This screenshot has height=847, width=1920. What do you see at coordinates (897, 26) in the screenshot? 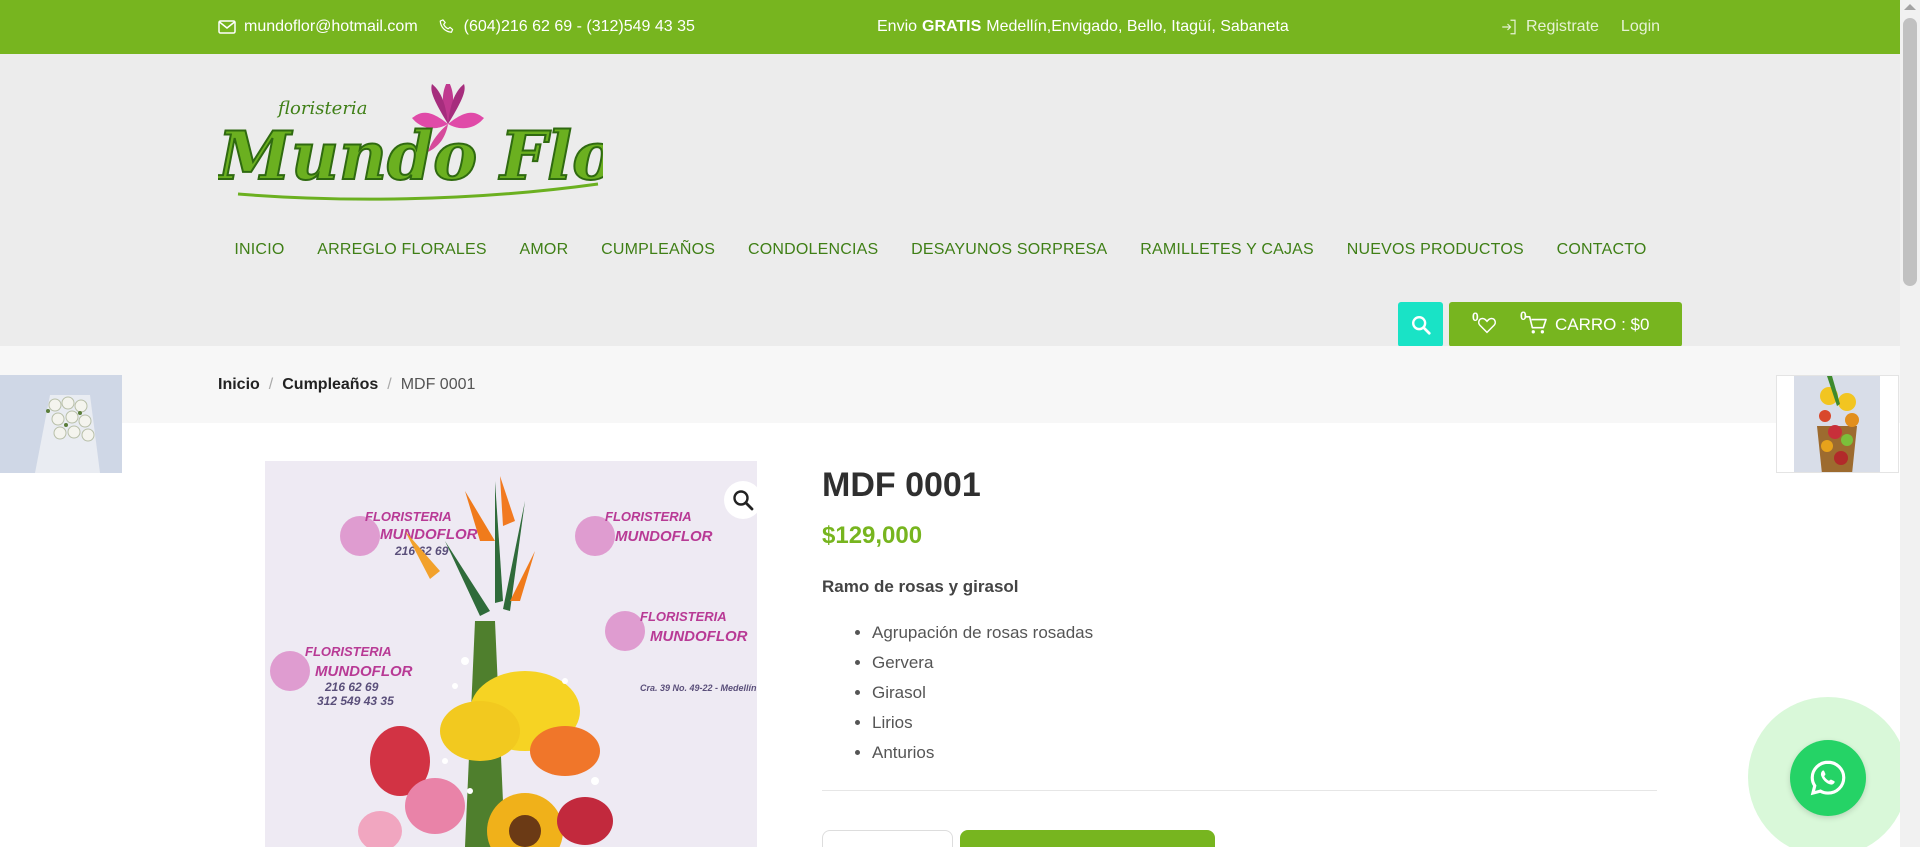
I see `shipping-prefix: Envio` at bounding box center [897, 26].